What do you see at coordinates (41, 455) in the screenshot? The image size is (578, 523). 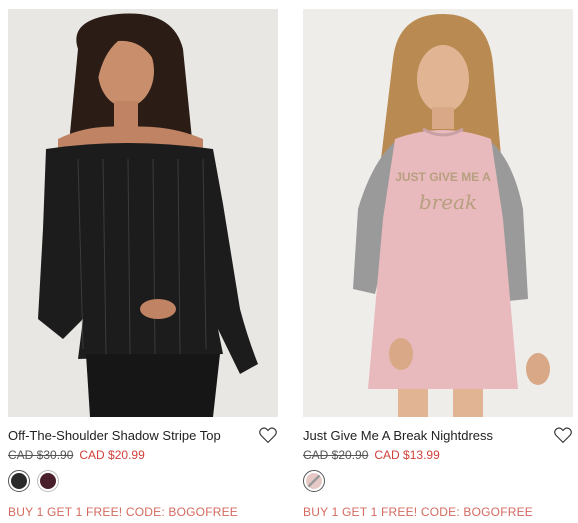 I see `original-price: CAD $30.90` at bounding box center [41, 455].